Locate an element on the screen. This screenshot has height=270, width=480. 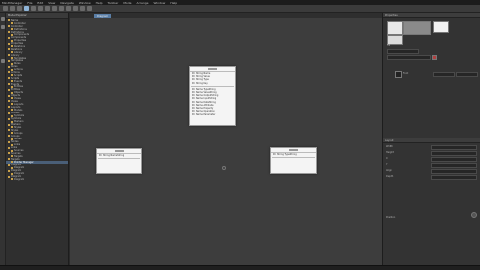
node-attributes: ID: String NameString is located at coordinates (119, 155).